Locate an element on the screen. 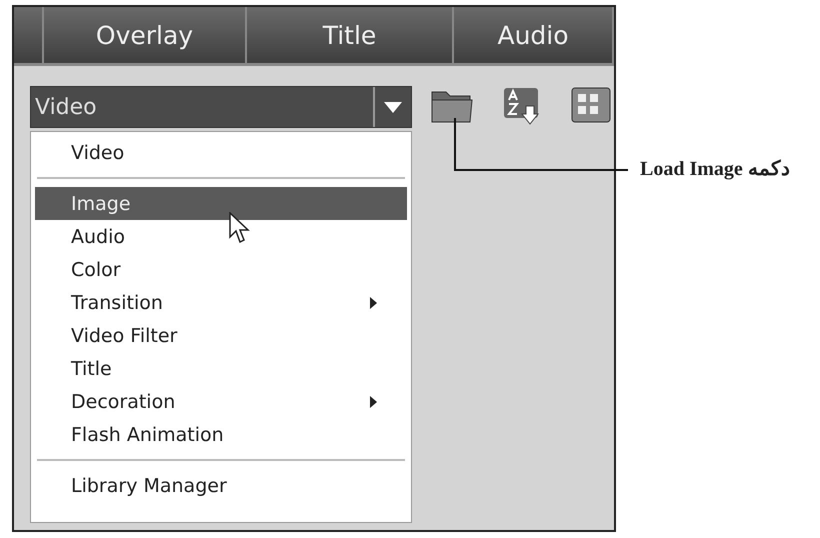 Image resolution: width=820 pixels, height=538 pixels. menu-item: Color is located at coordinates (221, 269).